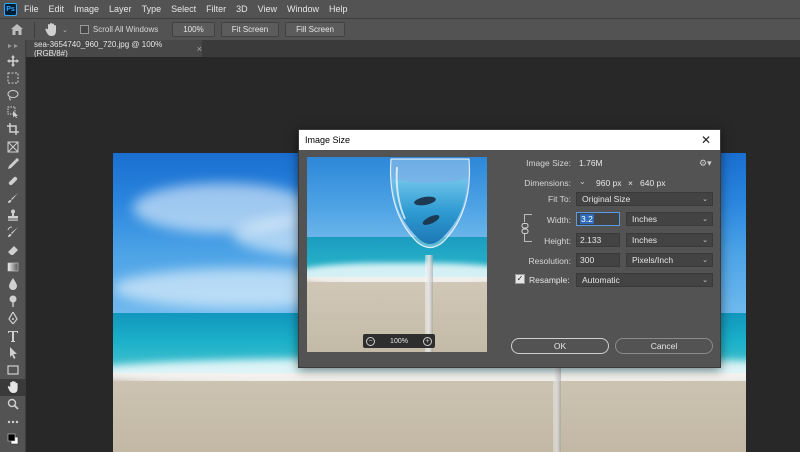 Image resolution: width=800 pixels, height=452 pixels. What do you see at coordinates (193, 29) in the screenshot?
I see `zoom-100-button: 100%` at bounding box center [193, 29].